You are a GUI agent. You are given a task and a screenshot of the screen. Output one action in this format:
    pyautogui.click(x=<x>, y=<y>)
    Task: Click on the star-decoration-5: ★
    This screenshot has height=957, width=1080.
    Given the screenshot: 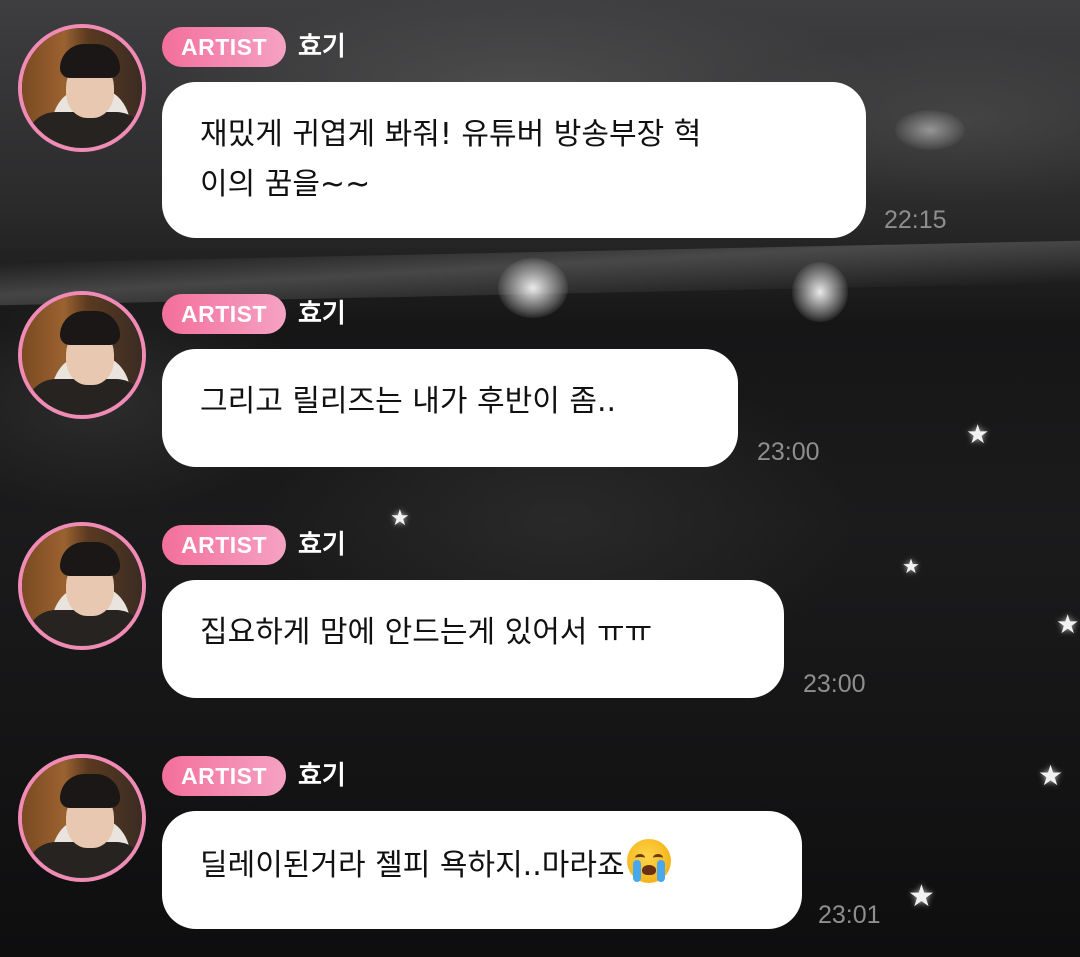 What is the action you would take?
    pyautogui.click(x=1051, y=775)
    